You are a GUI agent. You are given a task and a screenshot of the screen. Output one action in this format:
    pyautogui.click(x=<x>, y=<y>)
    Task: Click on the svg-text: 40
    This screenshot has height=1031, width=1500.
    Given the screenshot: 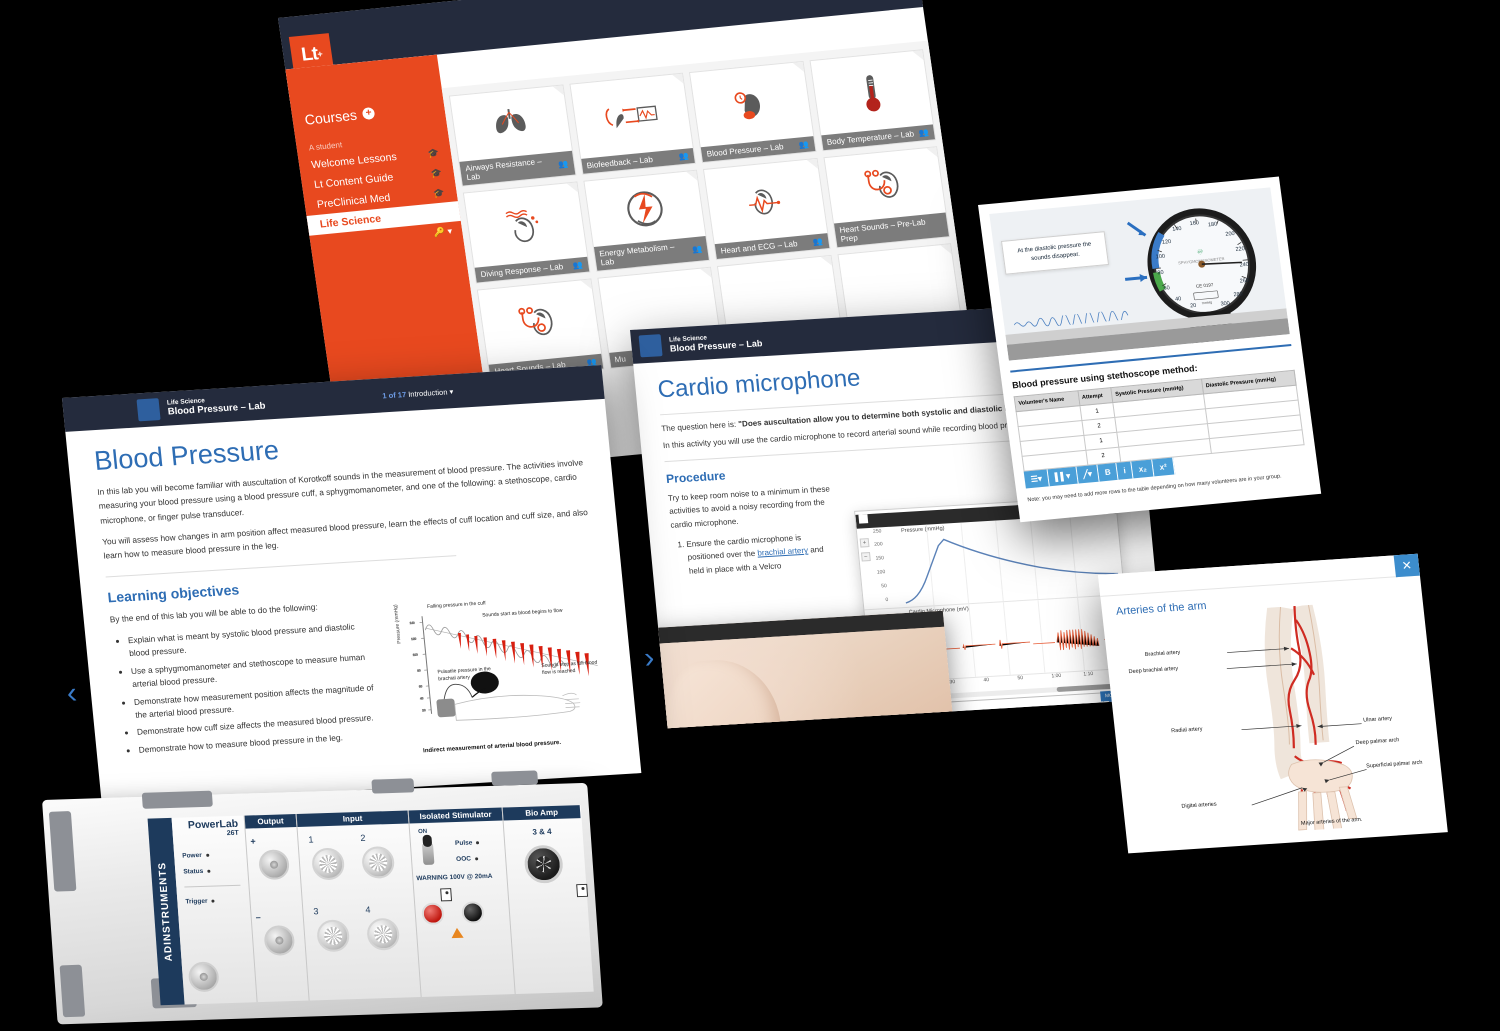 What is the action you would take?
    pyautogui.click(x=1178, y=299)
    